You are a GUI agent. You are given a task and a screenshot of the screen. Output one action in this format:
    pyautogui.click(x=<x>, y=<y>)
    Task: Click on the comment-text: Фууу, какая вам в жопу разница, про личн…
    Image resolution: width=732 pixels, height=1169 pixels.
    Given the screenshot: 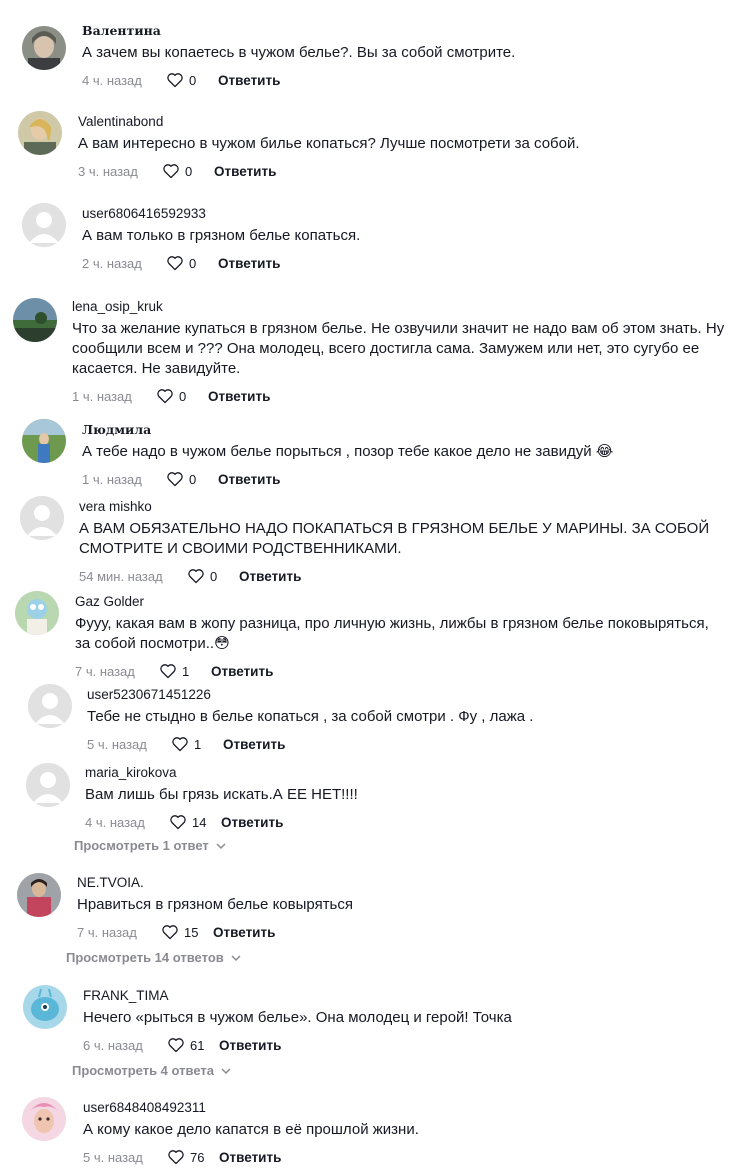 What is the action you would take?
    pyautogui.click(x=392, y=633)
    